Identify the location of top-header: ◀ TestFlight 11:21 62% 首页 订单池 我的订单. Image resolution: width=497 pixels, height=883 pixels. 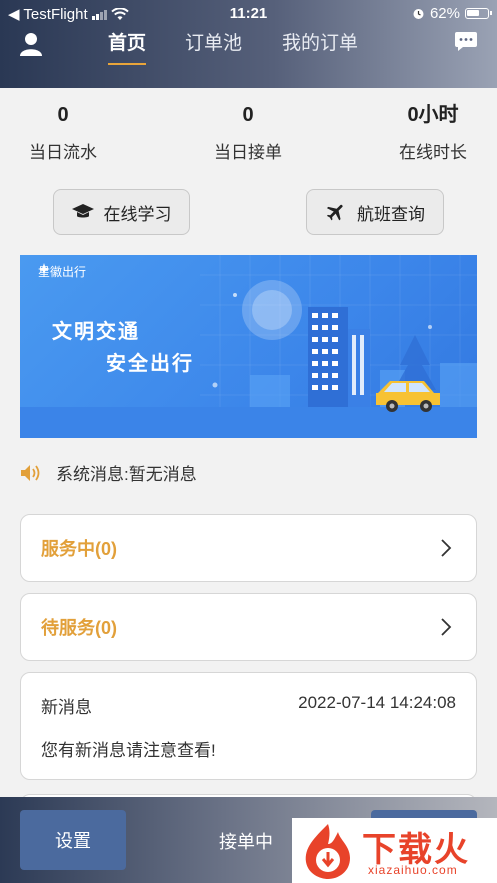
(248, 44).